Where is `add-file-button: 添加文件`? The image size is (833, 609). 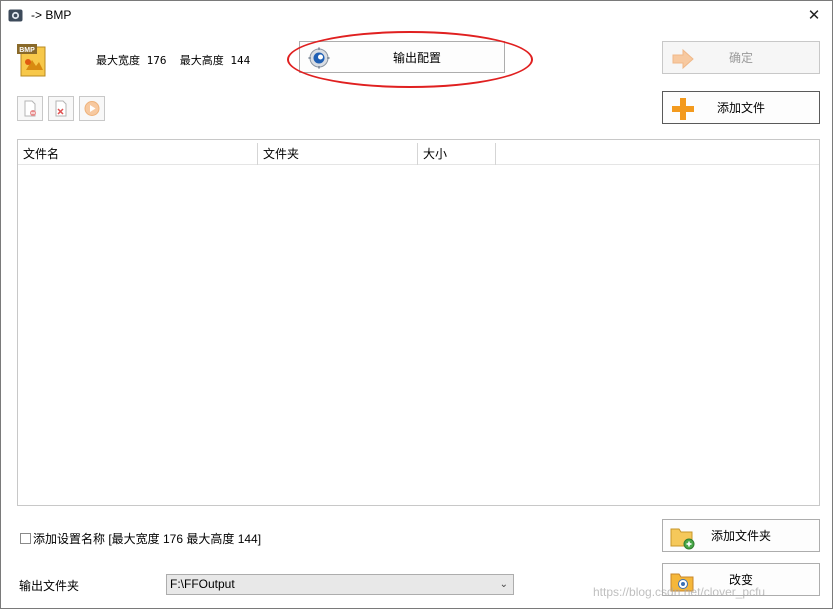 add-file-button: 添加文件 is located at coordinates (741, 107).